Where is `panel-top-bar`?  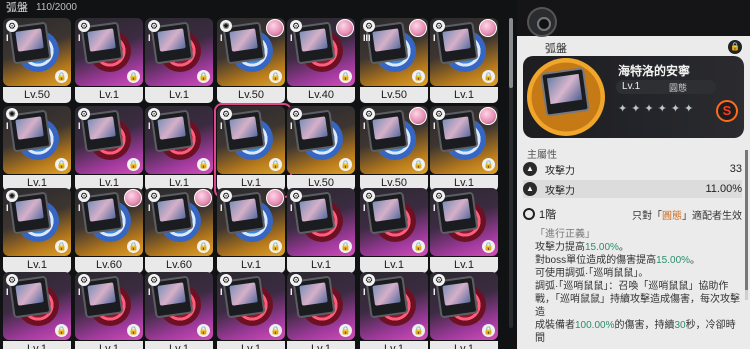
panel-top-bar is located at coordinates (633, 18).